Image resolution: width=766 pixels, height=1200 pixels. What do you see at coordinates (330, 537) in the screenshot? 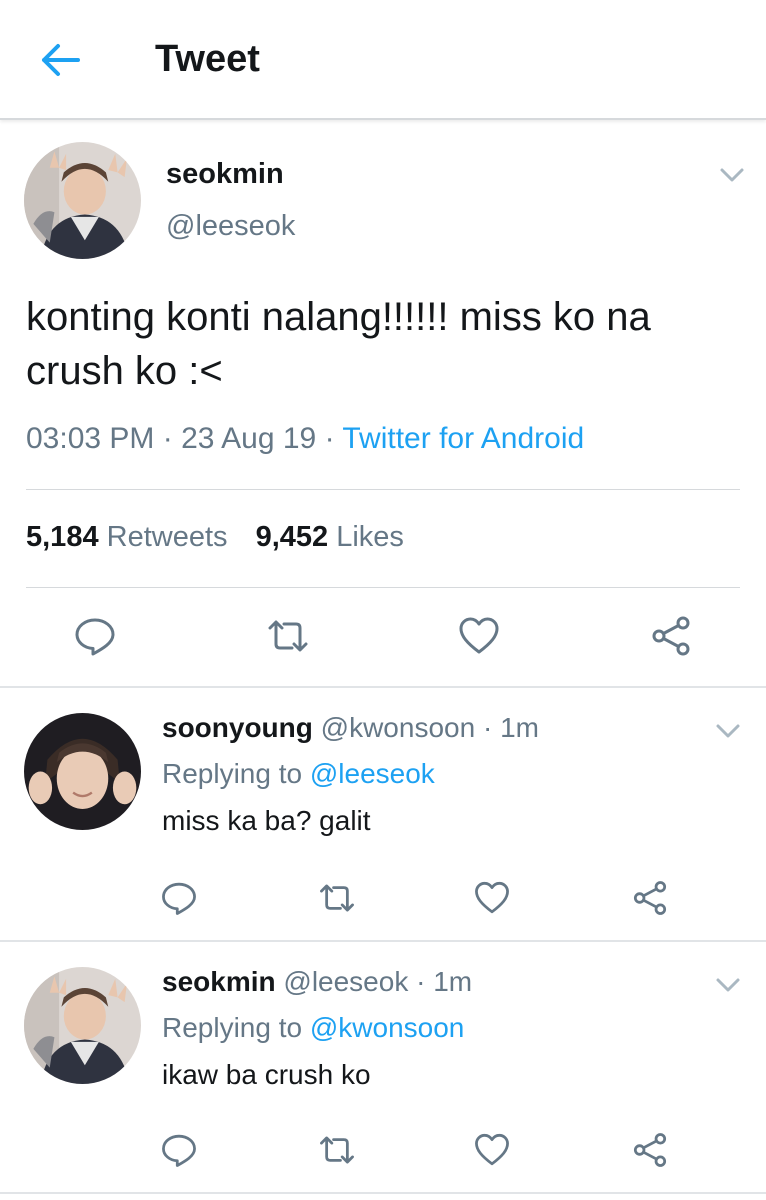
I see `likes-stat: 9,452 Likes` at bounding box center [330, 537].